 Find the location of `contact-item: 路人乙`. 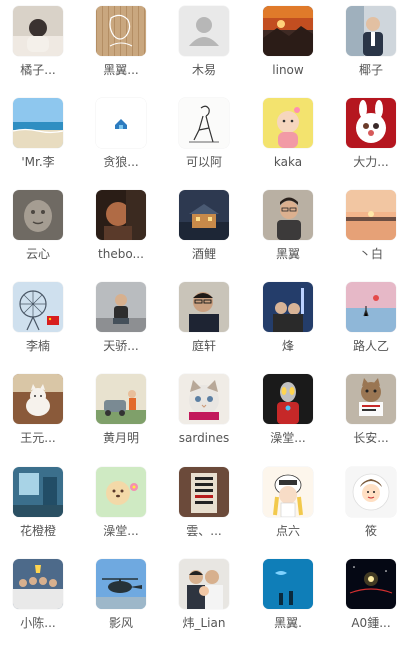

contact-item: 路人乙 is located at coordinates (370, 325).